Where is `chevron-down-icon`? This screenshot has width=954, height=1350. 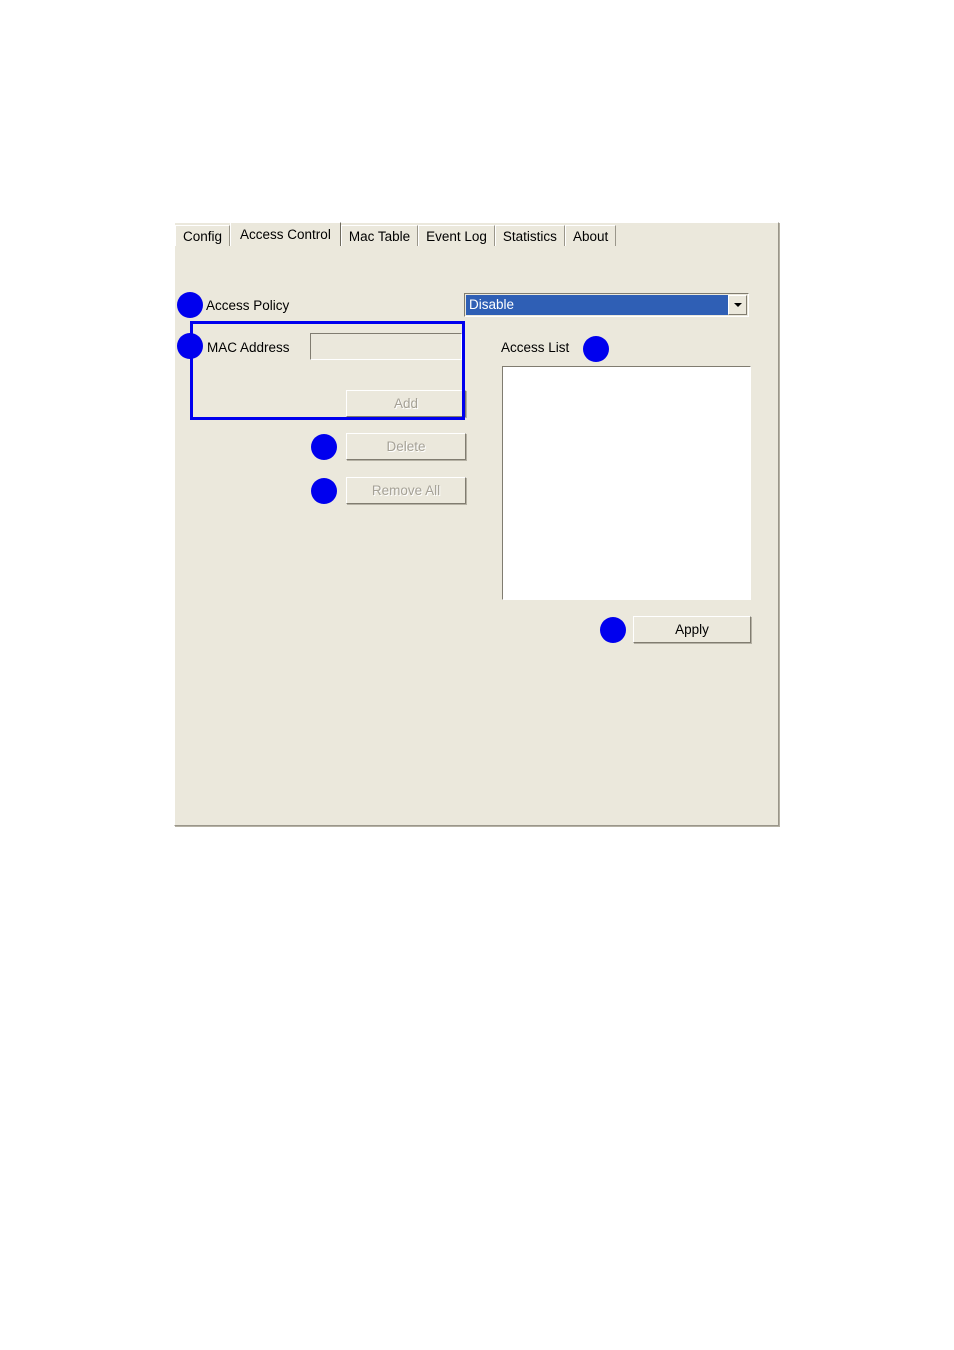
chevron-down-icon is located at coordinates (737, 305).